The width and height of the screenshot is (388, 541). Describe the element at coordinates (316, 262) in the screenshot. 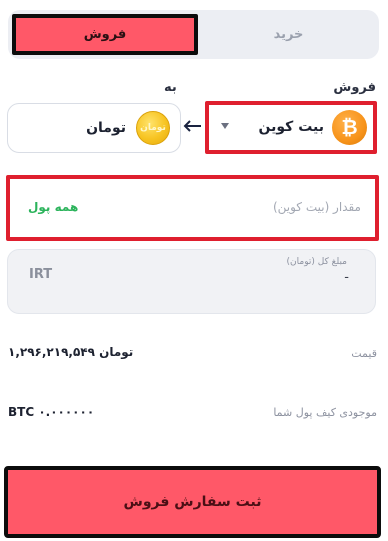

I see `total-label: مبلغ کل (تومان)` at that location.